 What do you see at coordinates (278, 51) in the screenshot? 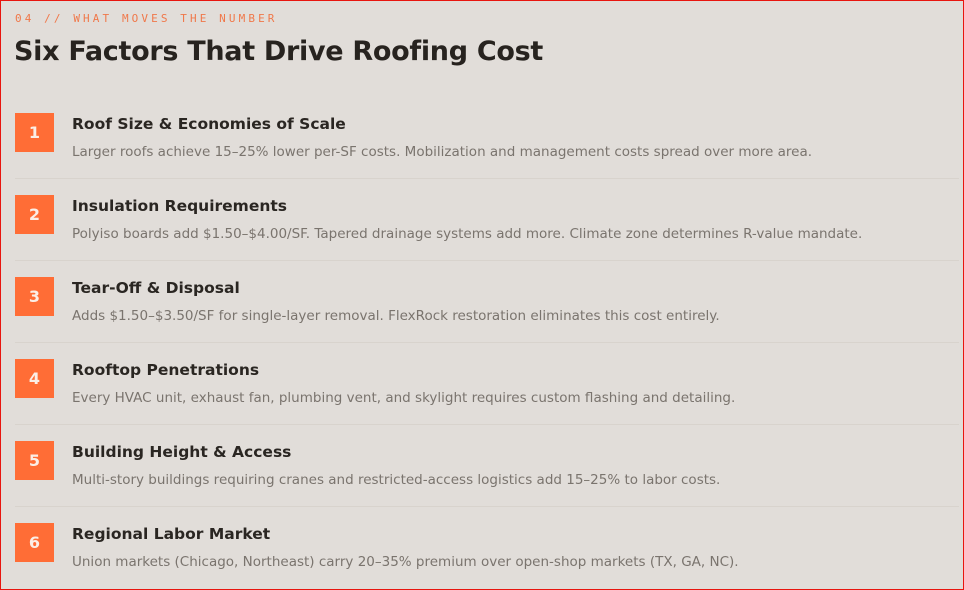
I see `section-title: Six Factors That Drive Roofing Cost` at bounding box center [278, 51].